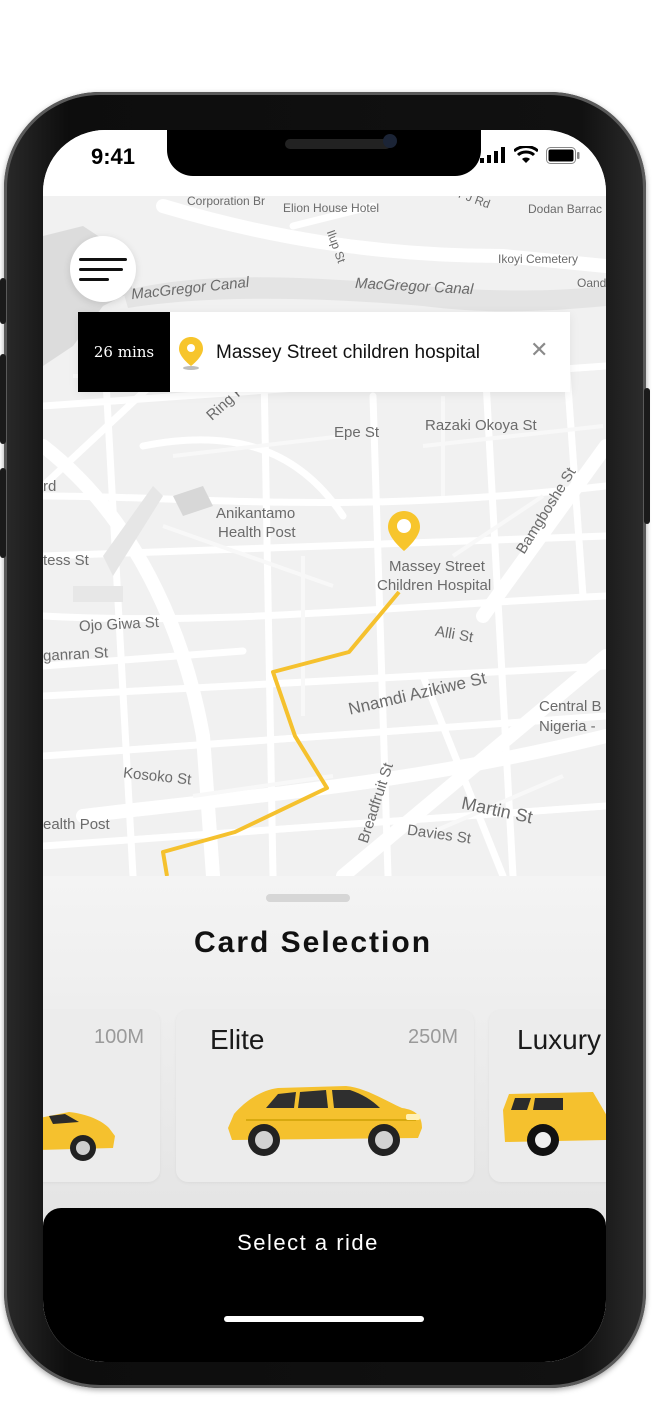 Image resolution: width=652 pixels, height=1424 pixels. Describe the element at coordinates (437, 566) in the screenshot. I see `map-label: Massey Street` at that location.